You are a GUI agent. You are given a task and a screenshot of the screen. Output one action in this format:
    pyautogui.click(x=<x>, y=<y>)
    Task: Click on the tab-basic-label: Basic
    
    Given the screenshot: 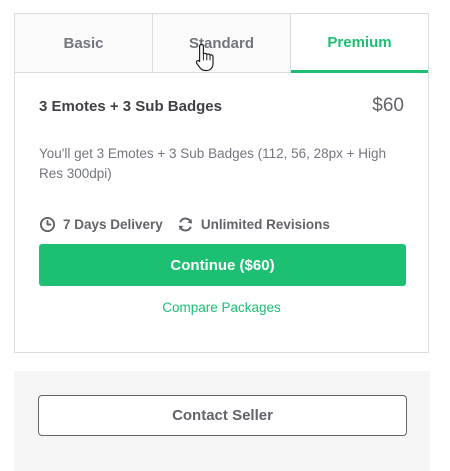 What is the action you would take?
    pyautogui.click(x=83, y=43)
    